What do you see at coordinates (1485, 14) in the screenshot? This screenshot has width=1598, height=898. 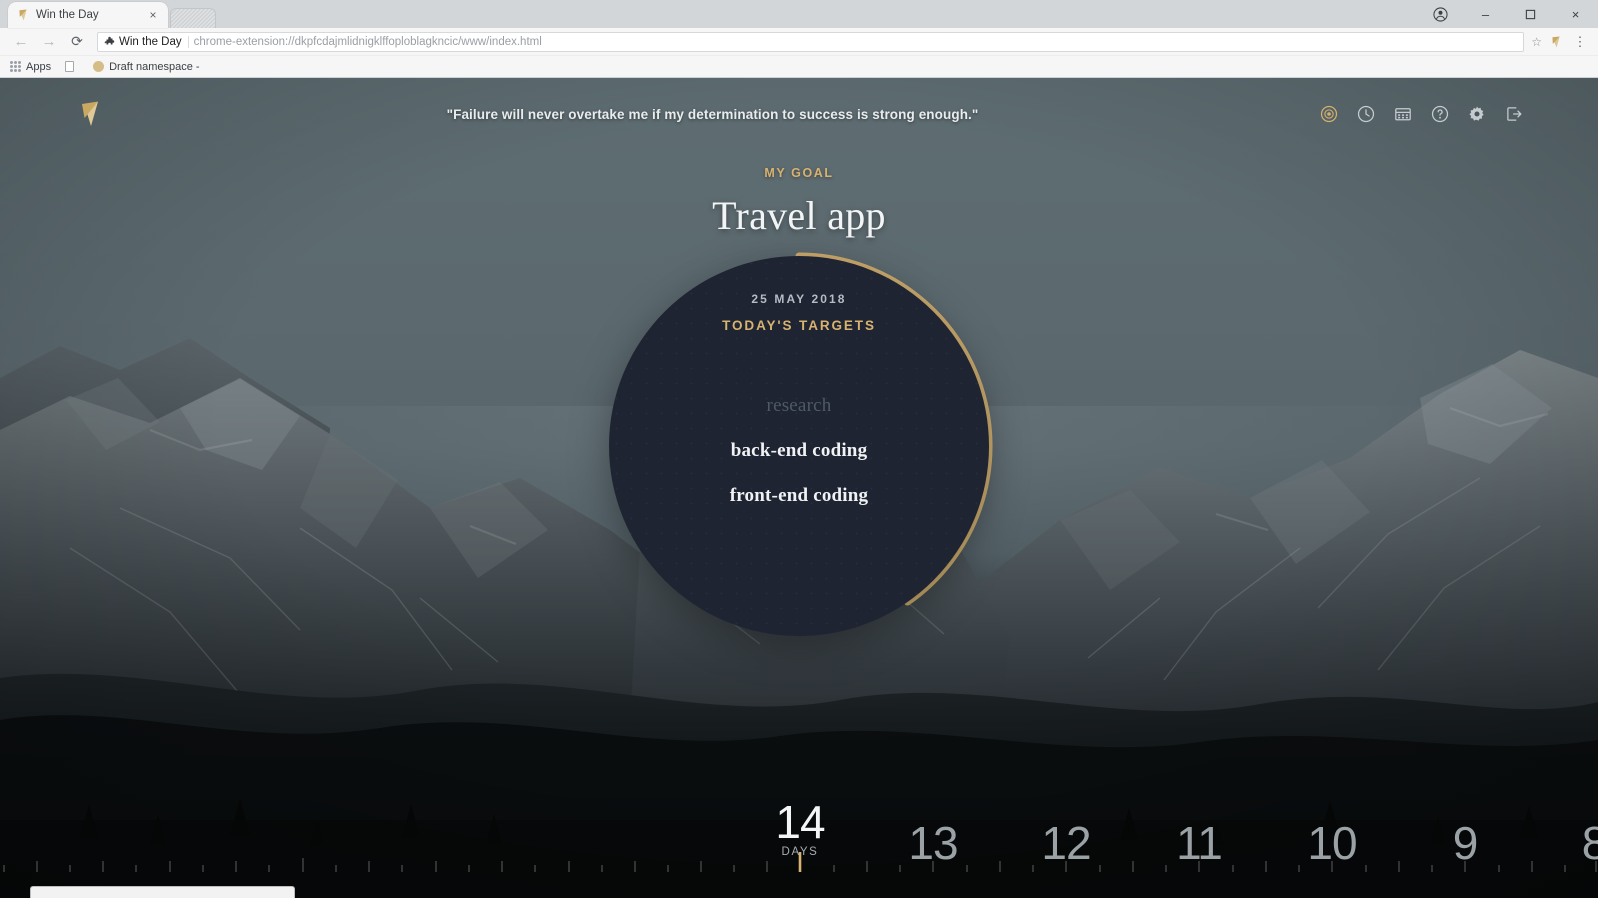 I see `minimize-button: –` at bounding box center [1485, 14].